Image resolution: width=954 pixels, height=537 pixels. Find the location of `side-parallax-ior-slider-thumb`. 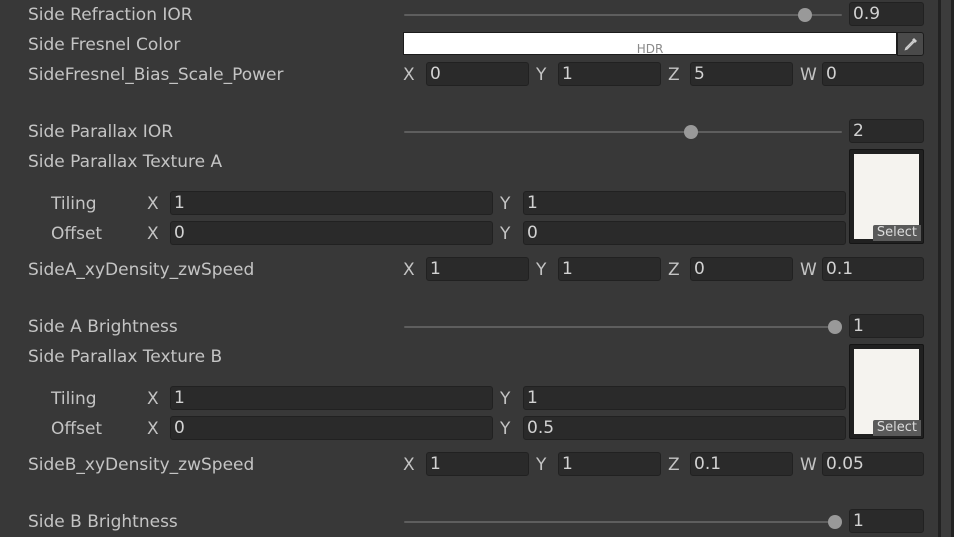

side-parallax-ior-slider-thumb is located at coordinates (690, 132).